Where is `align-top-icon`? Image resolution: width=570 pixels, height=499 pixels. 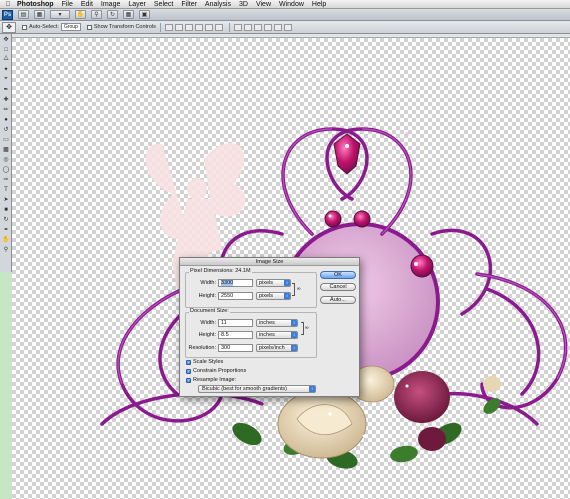 align-top-icon is located at coordinates (168, 27).